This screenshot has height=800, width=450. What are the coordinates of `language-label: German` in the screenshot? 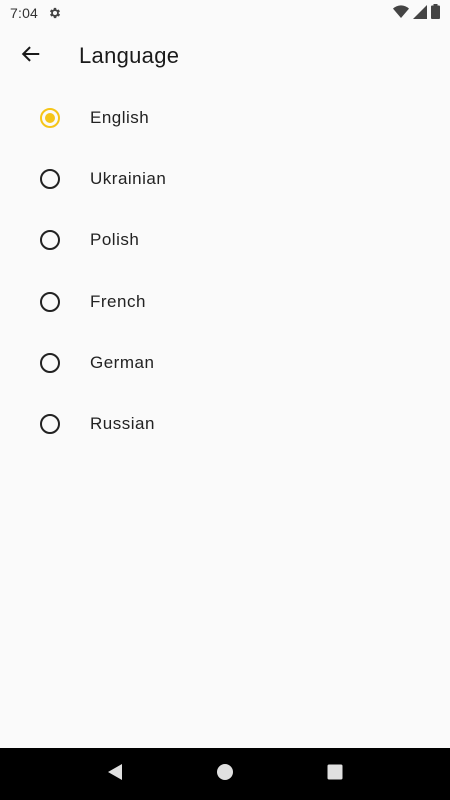 It's located at (122, 362).